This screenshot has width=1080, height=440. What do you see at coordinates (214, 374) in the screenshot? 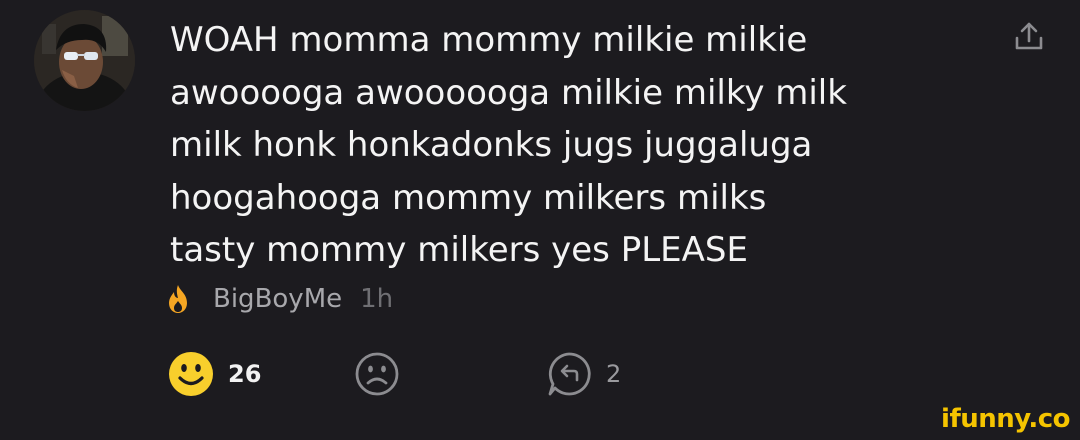
I see `smile-button: 26` at bounding box center [214, 374].